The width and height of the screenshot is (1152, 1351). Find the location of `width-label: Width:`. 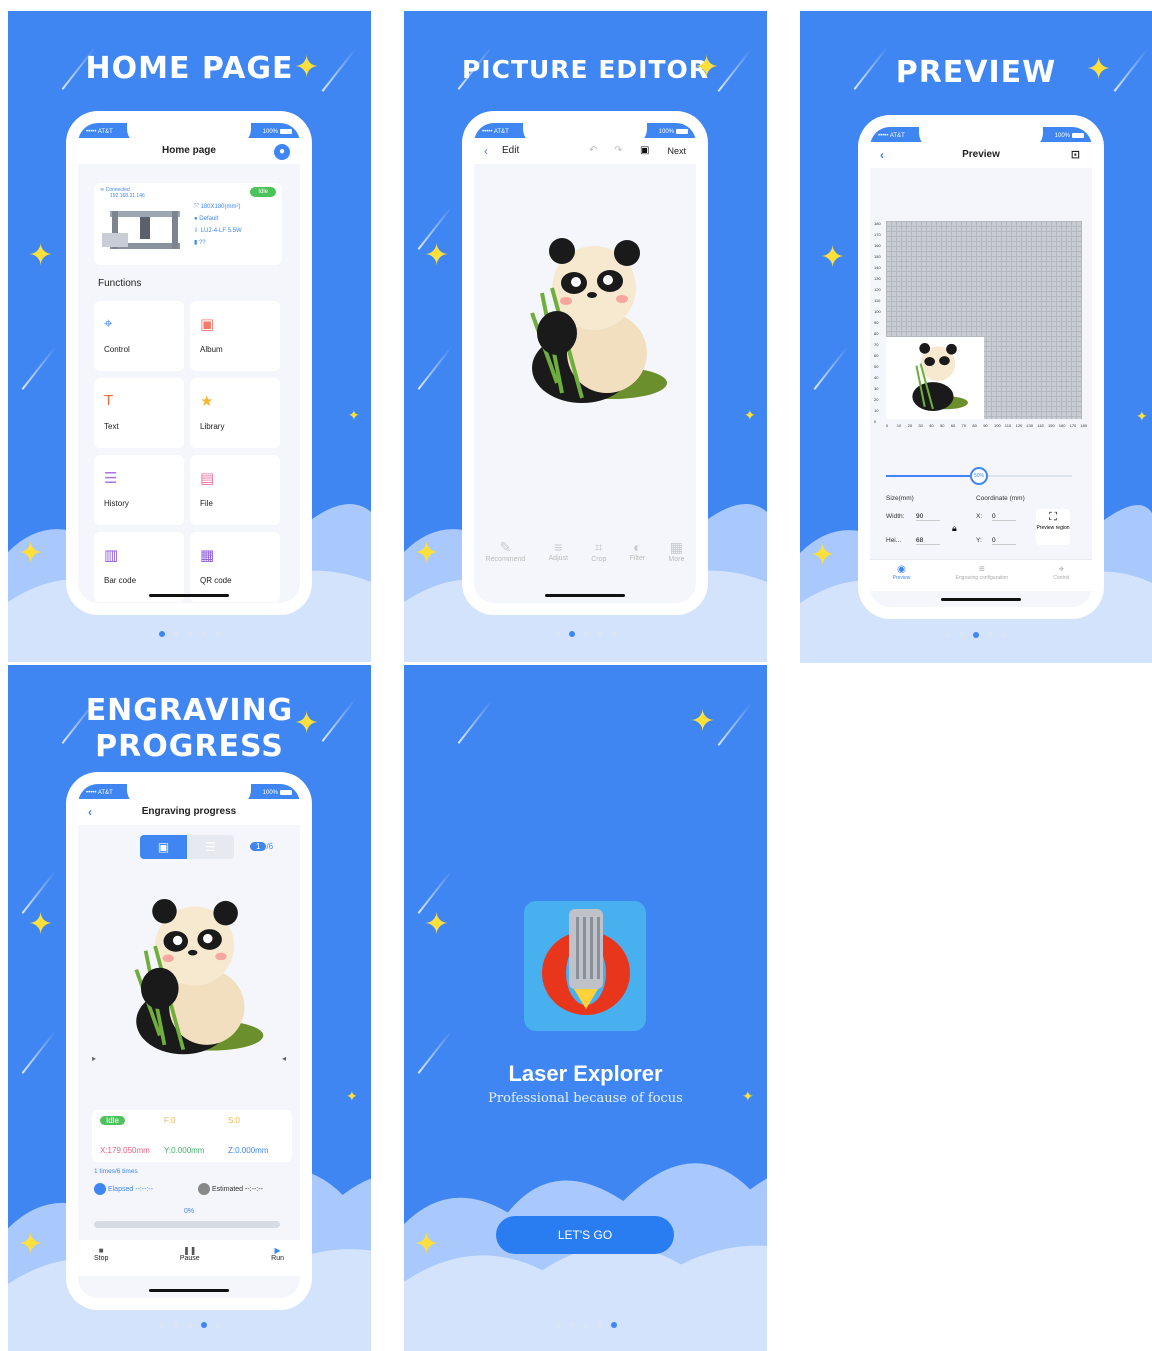

width-label: Width: is located at coordinates (895, 516).